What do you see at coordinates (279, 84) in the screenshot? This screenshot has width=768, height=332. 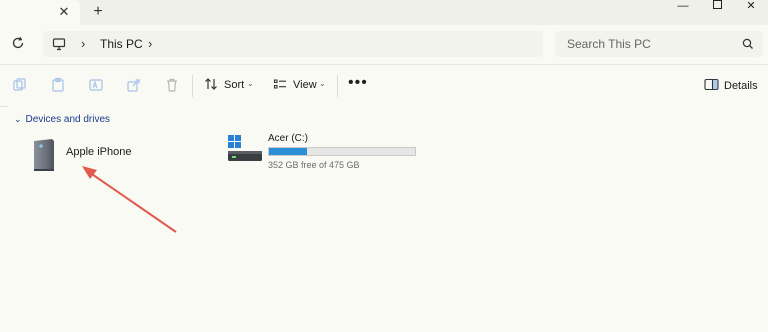 I see `view-icon` at bounding box center [279, 84].